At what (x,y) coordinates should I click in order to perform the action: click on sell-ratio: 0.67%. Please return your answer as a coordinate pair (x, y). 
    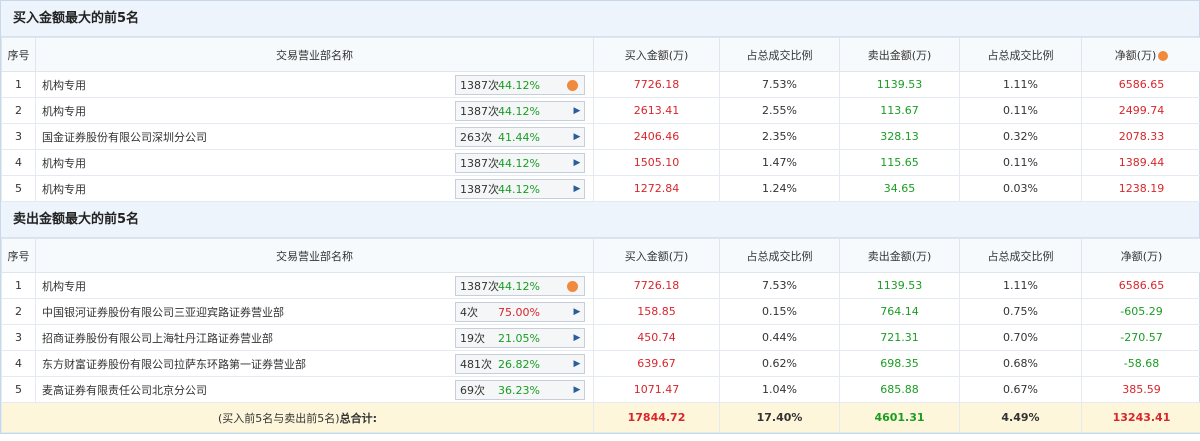
    Looking at the image, I should click on (1020, 389).